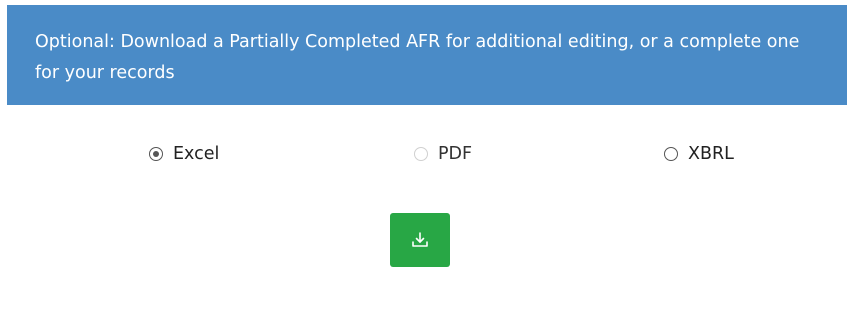 The height and width of the screenshot is (314, 847). I want to click on format-option-excel: Excel, so click(184, 154).